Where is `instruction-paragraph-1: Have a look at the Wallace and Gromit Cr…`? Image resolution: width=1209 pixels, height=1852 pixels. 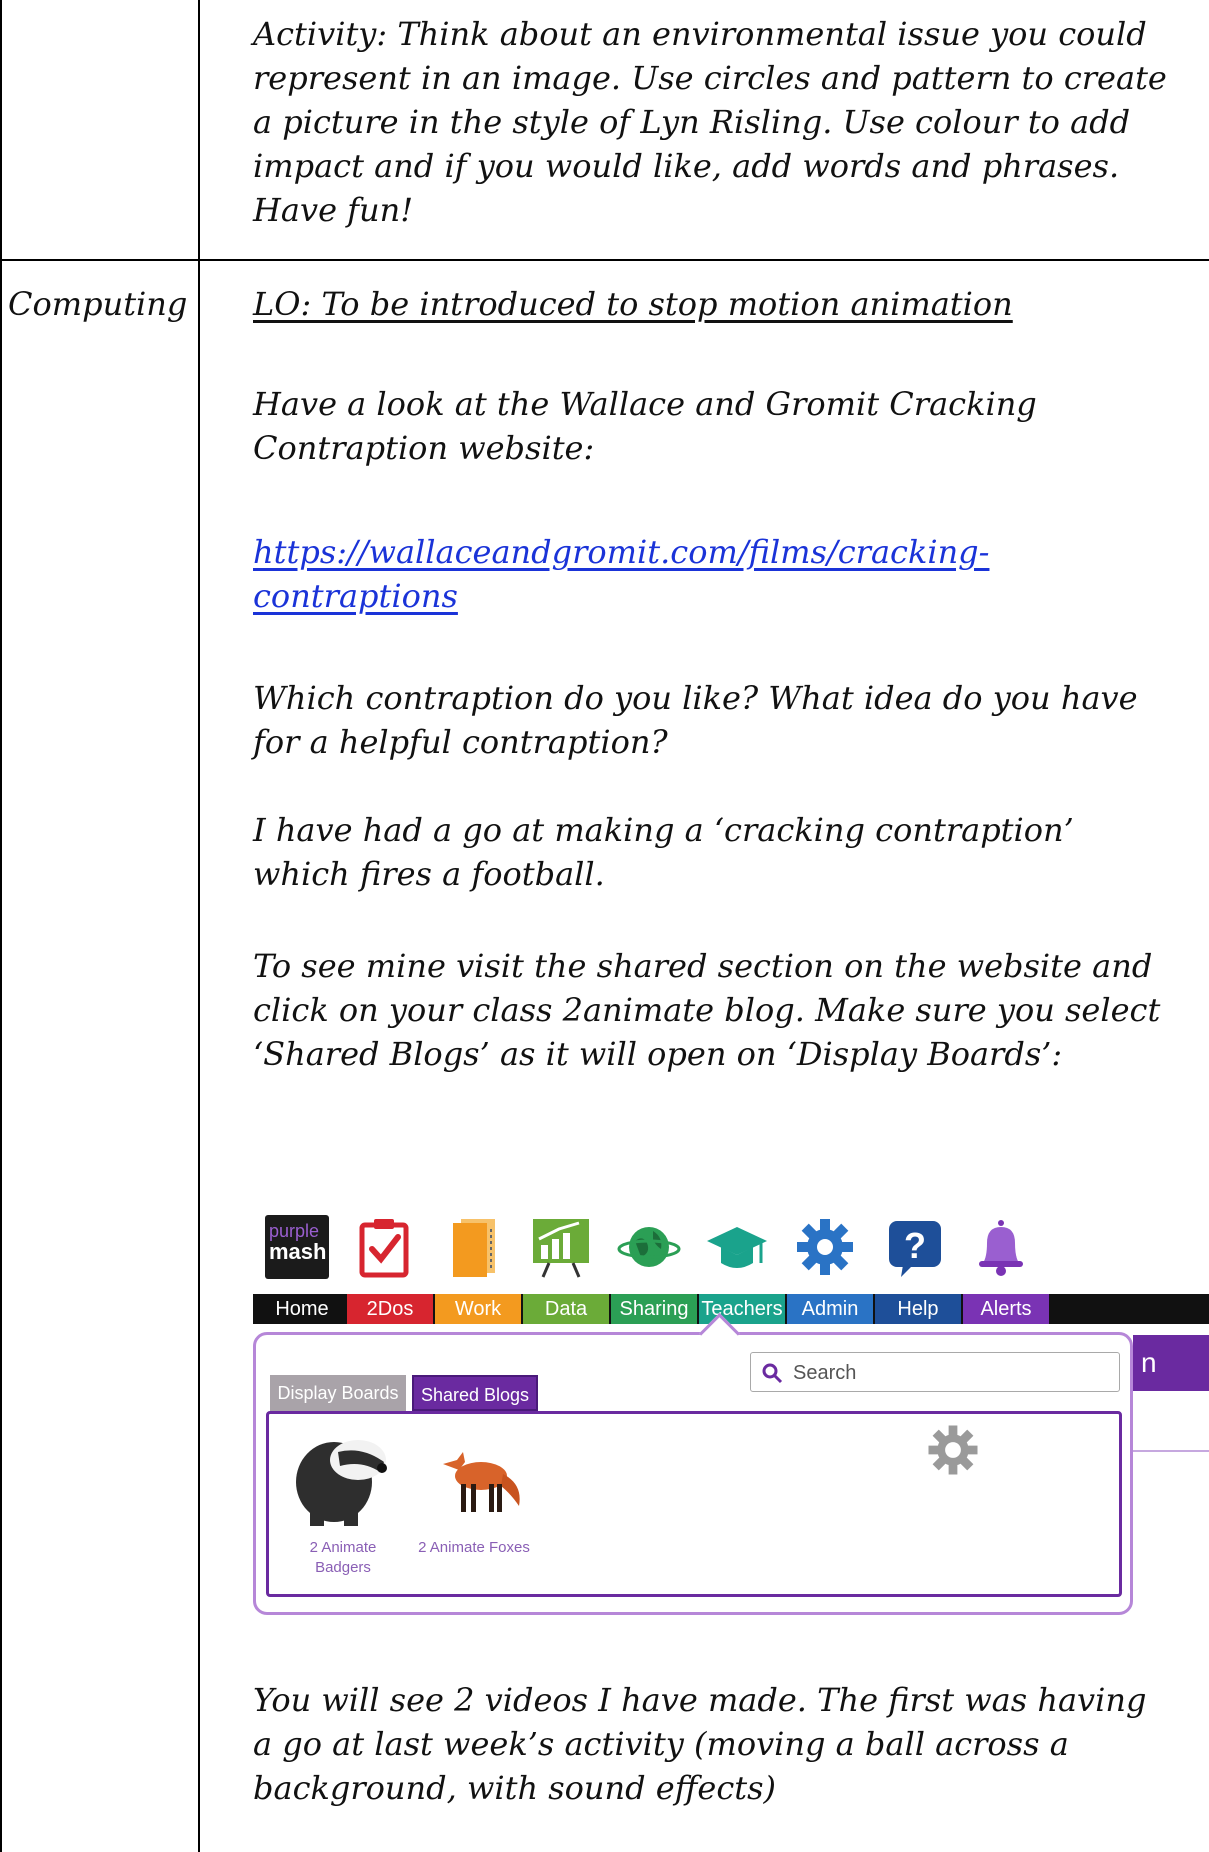
instruction-paragraph-1: Have a look at the Wallace and Gromit Cr… is located at coordinates (645, 426).